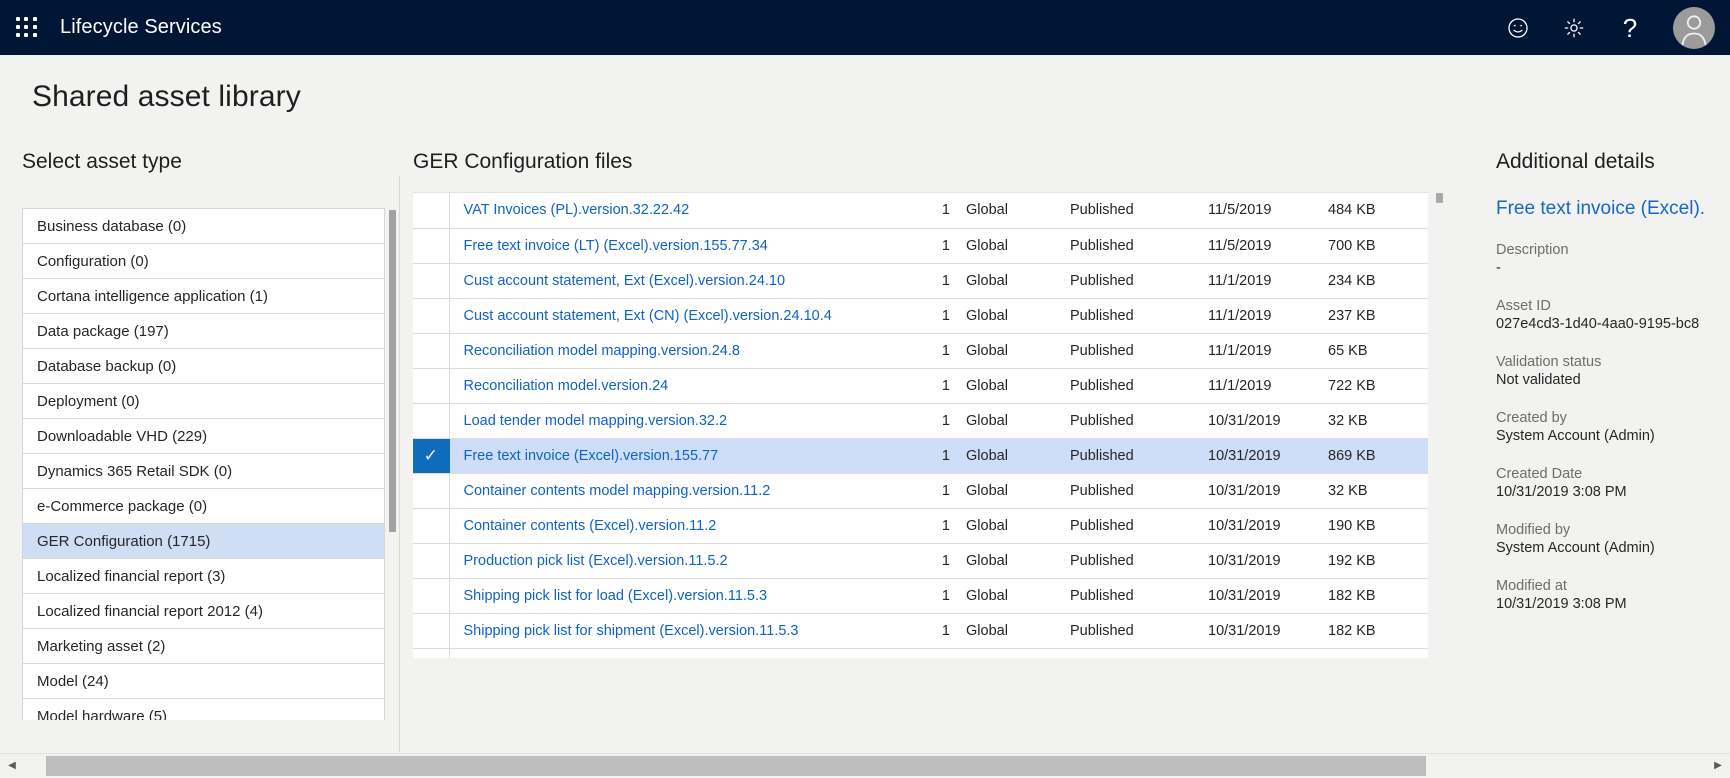  What do you see at coordinates (12, 766) in the screenshot?
I see `scroll-left-arrow-icon: ◀` at bounding box center [12, 766].